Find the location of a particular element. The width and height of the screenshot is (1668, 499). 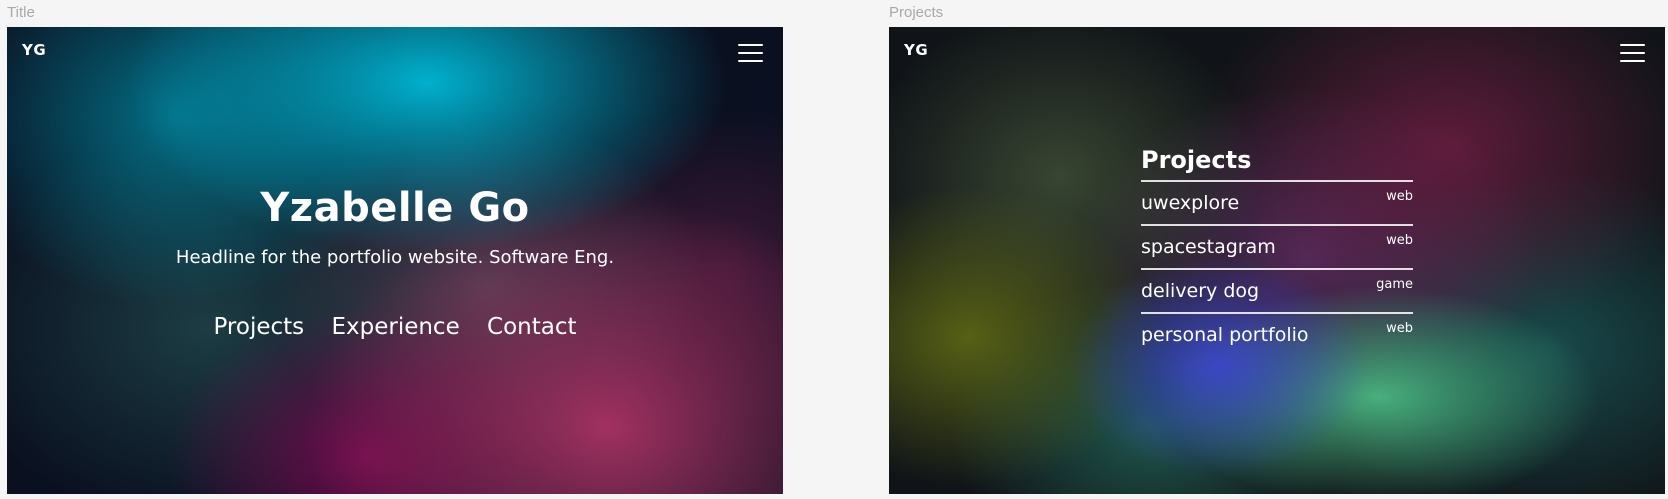

hero-nav: Projects Experience Contact is located at coordinates (395, 327).